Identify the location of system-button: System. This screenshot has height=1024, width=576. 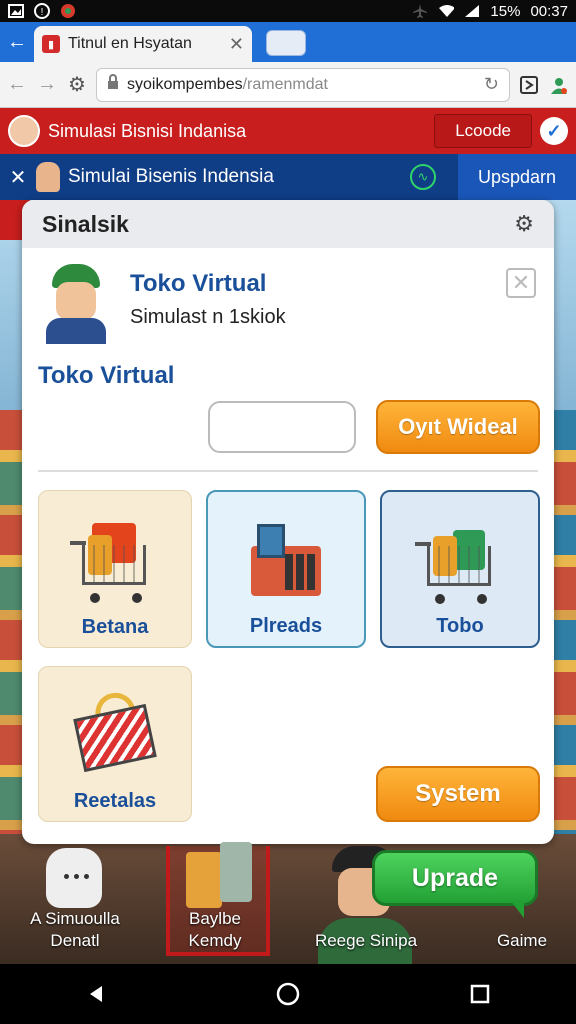
(458, 794).